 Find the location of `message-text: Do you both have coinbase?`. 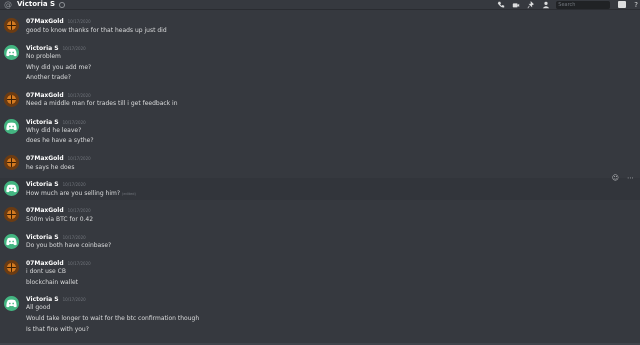

message-text: Do you both have coinbase? is located at coordinates (69, 245).